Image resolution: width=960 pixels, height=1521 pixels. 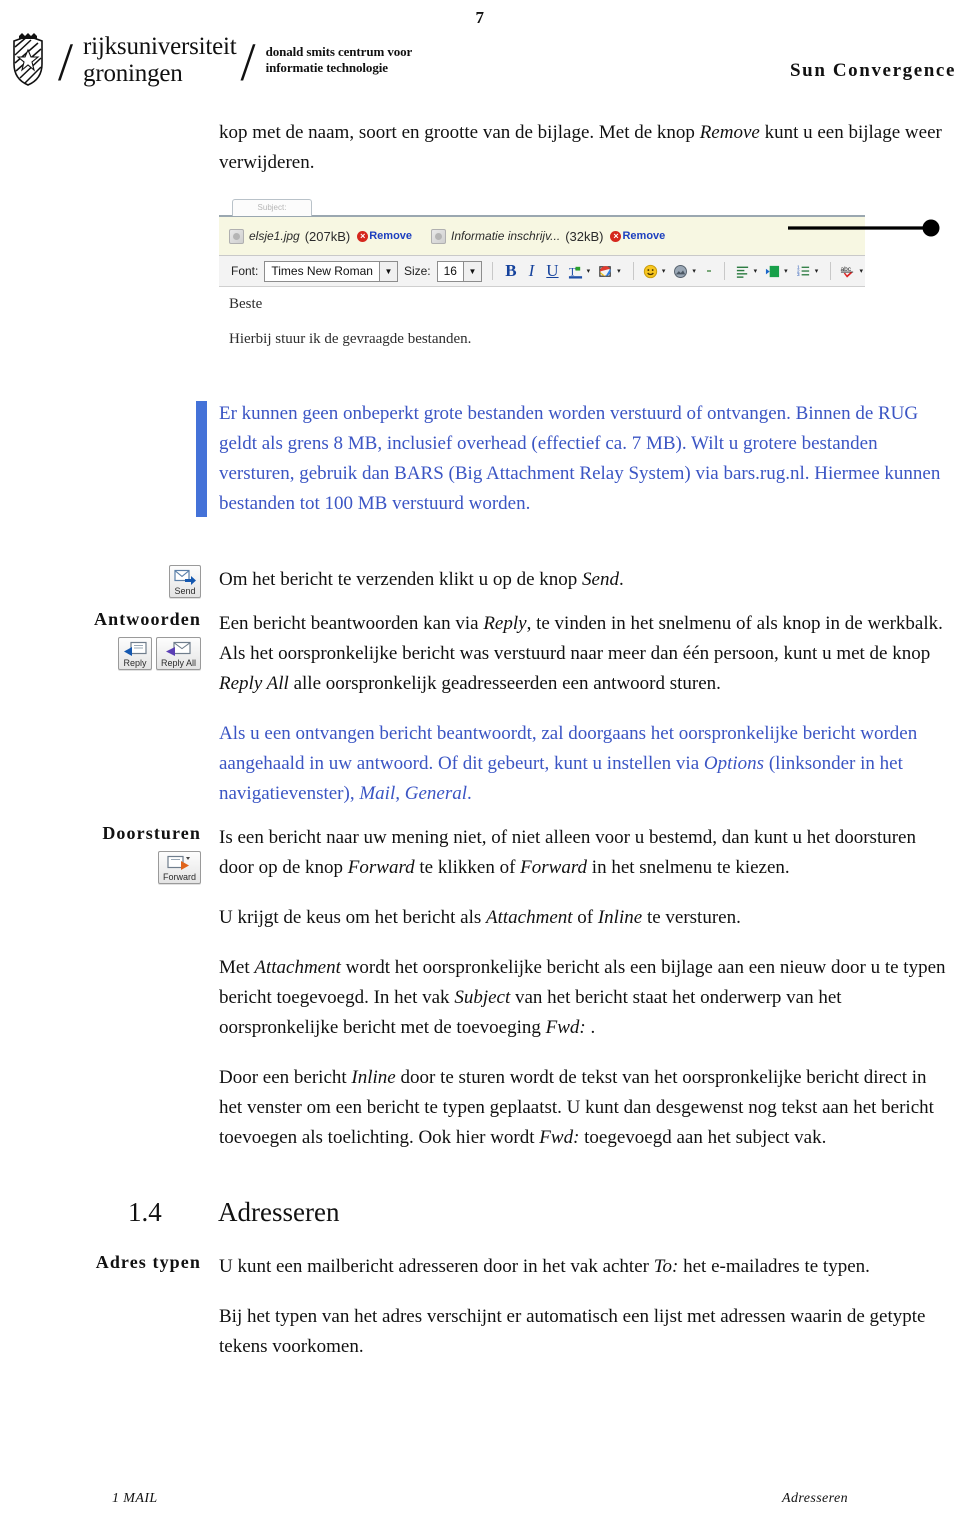 I want to click on underline-button: U, so click(x=552, y=271).